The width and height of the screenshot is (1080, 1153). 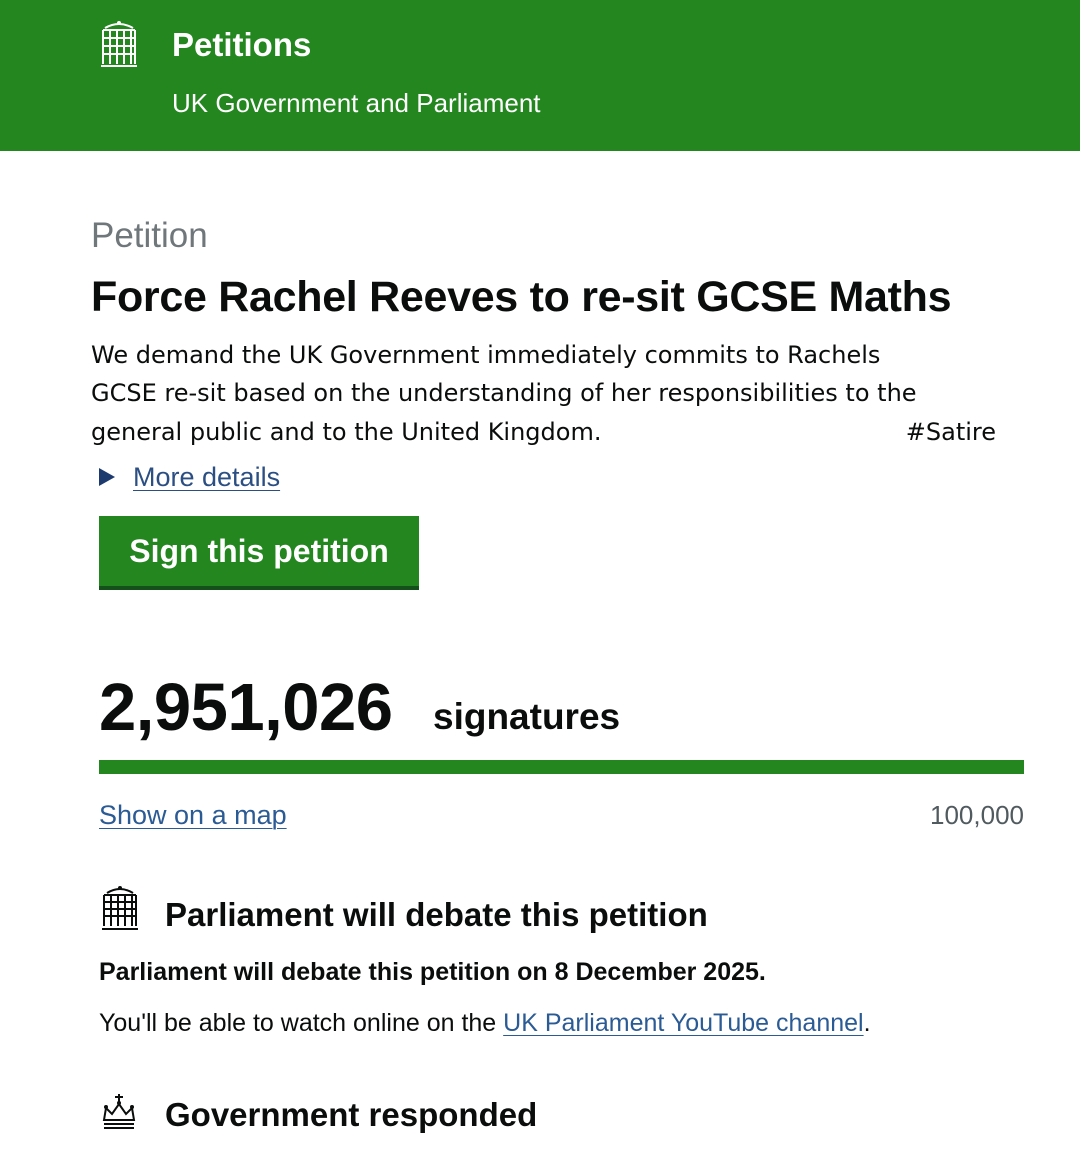 What do you see at coordinates (206, 477) in the screenshot?
I see `more-details-link: More details` at bounding box center [206, 477].